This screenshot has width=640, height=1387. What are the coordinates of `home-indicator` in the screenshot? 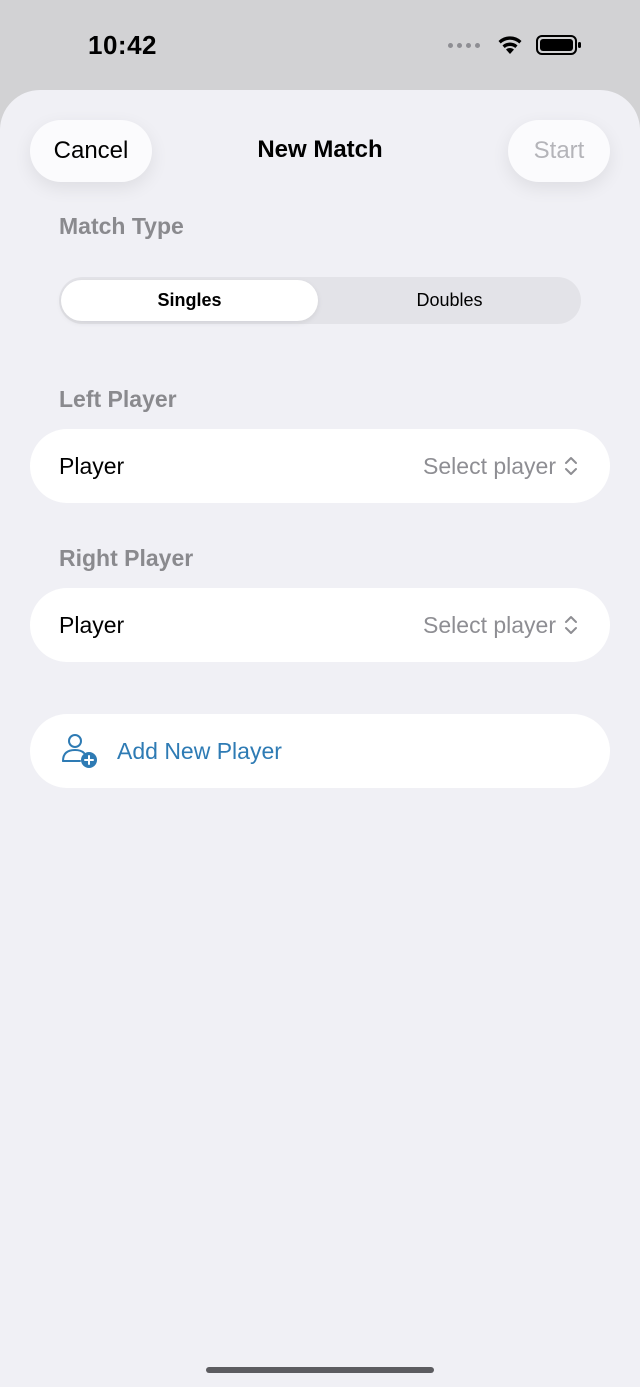 It's located at (320, 1370).